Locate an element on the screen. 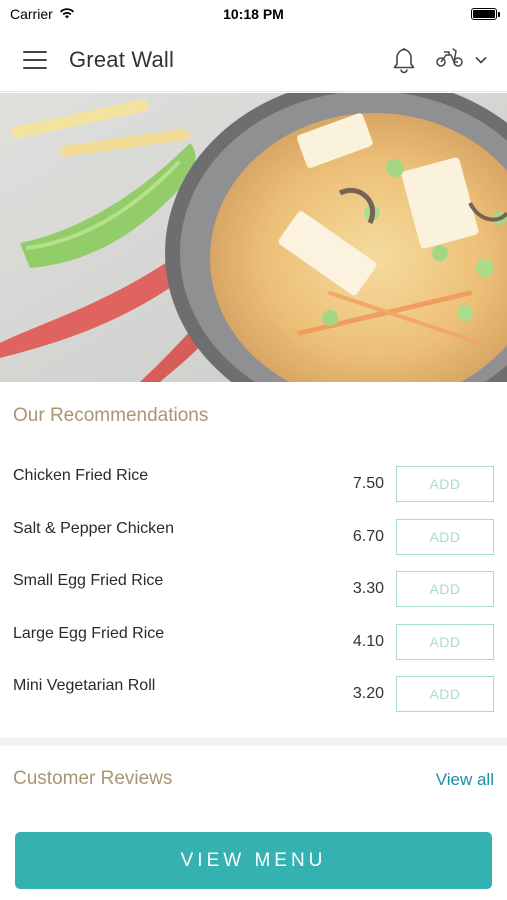 The width and height of the screenshot is (507, 900). list-item: Chicken Fried Rice 7.50 ADD is located at coordinates (253, 484).